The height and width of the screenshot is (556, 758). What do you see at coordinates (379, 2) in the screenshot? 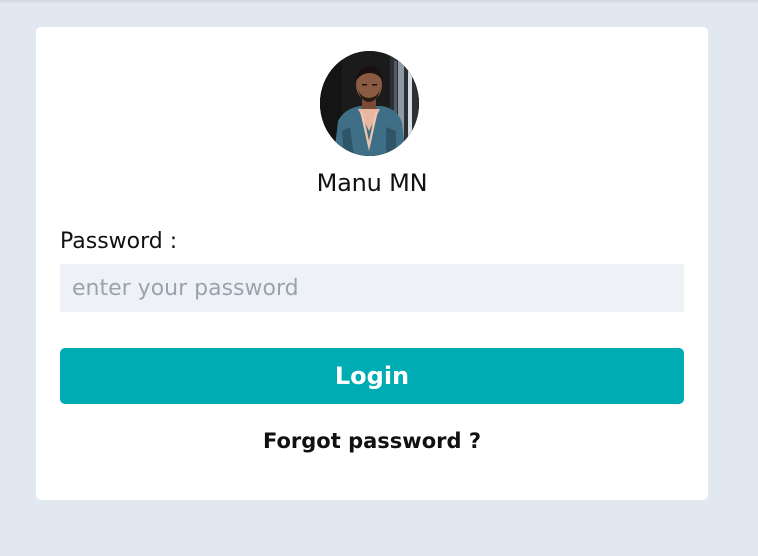
I see `top-shadow` at bounding box center [379, 2].